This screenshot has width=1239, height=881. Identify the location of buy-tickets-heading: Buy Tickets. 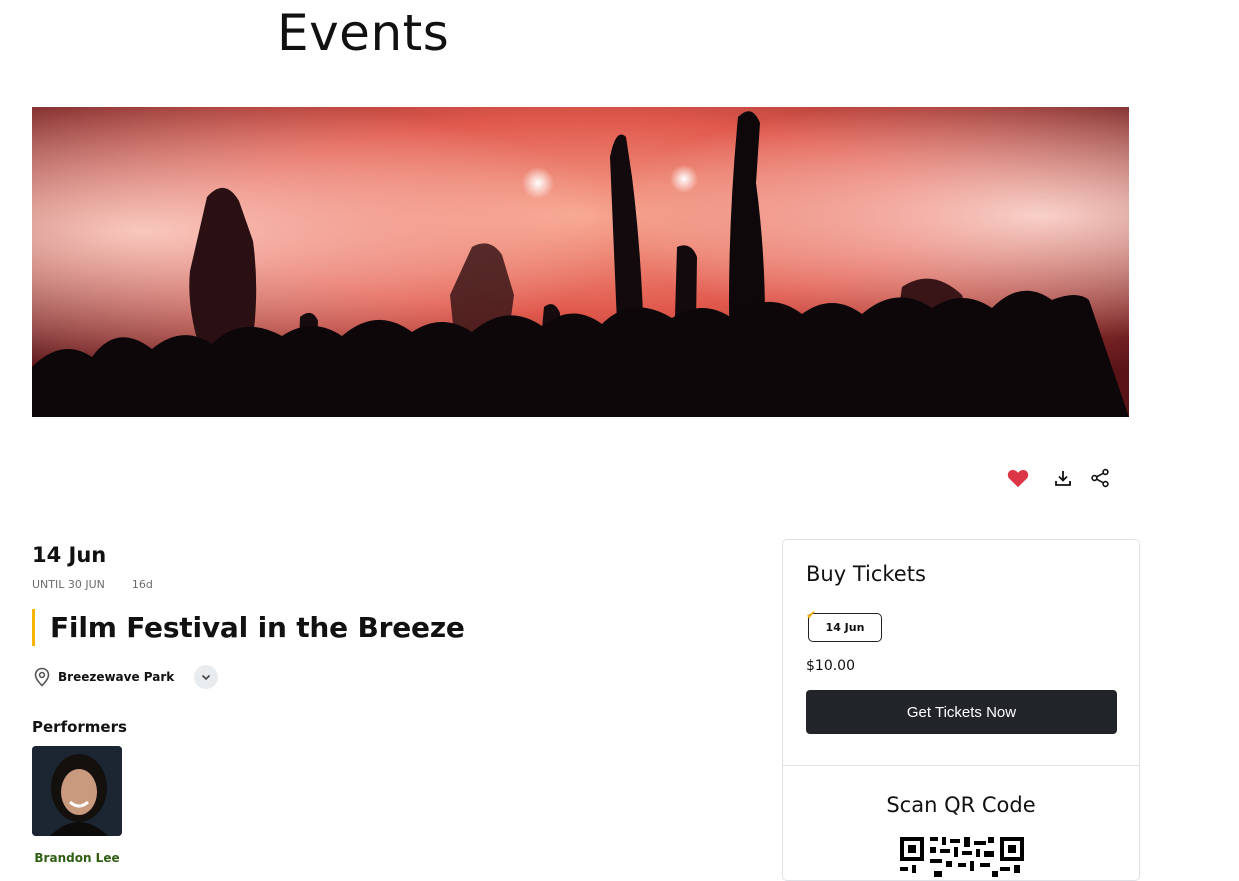
(866, 574).